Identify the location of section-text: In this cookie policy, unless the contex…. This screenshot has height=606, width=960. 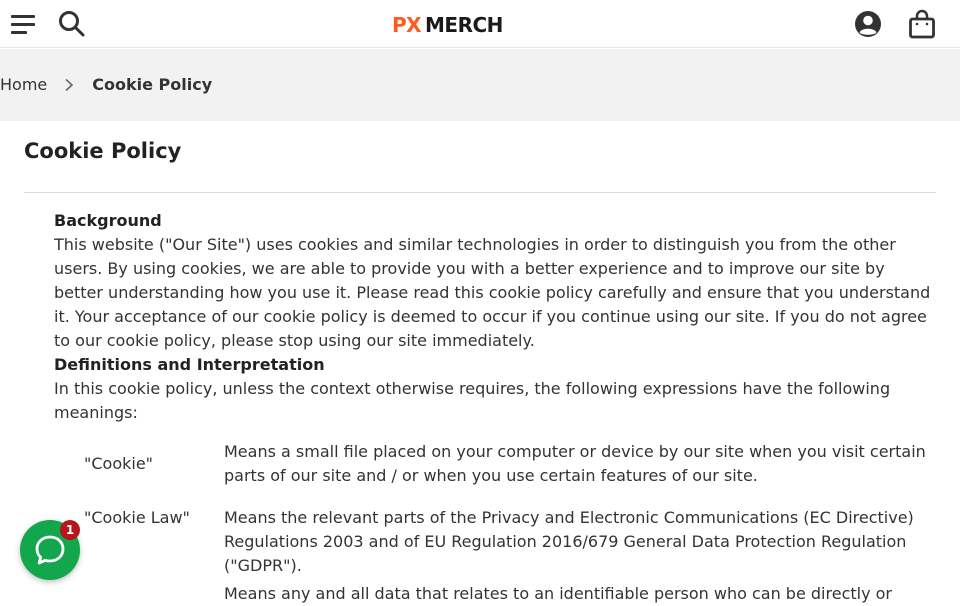
(472, 400).